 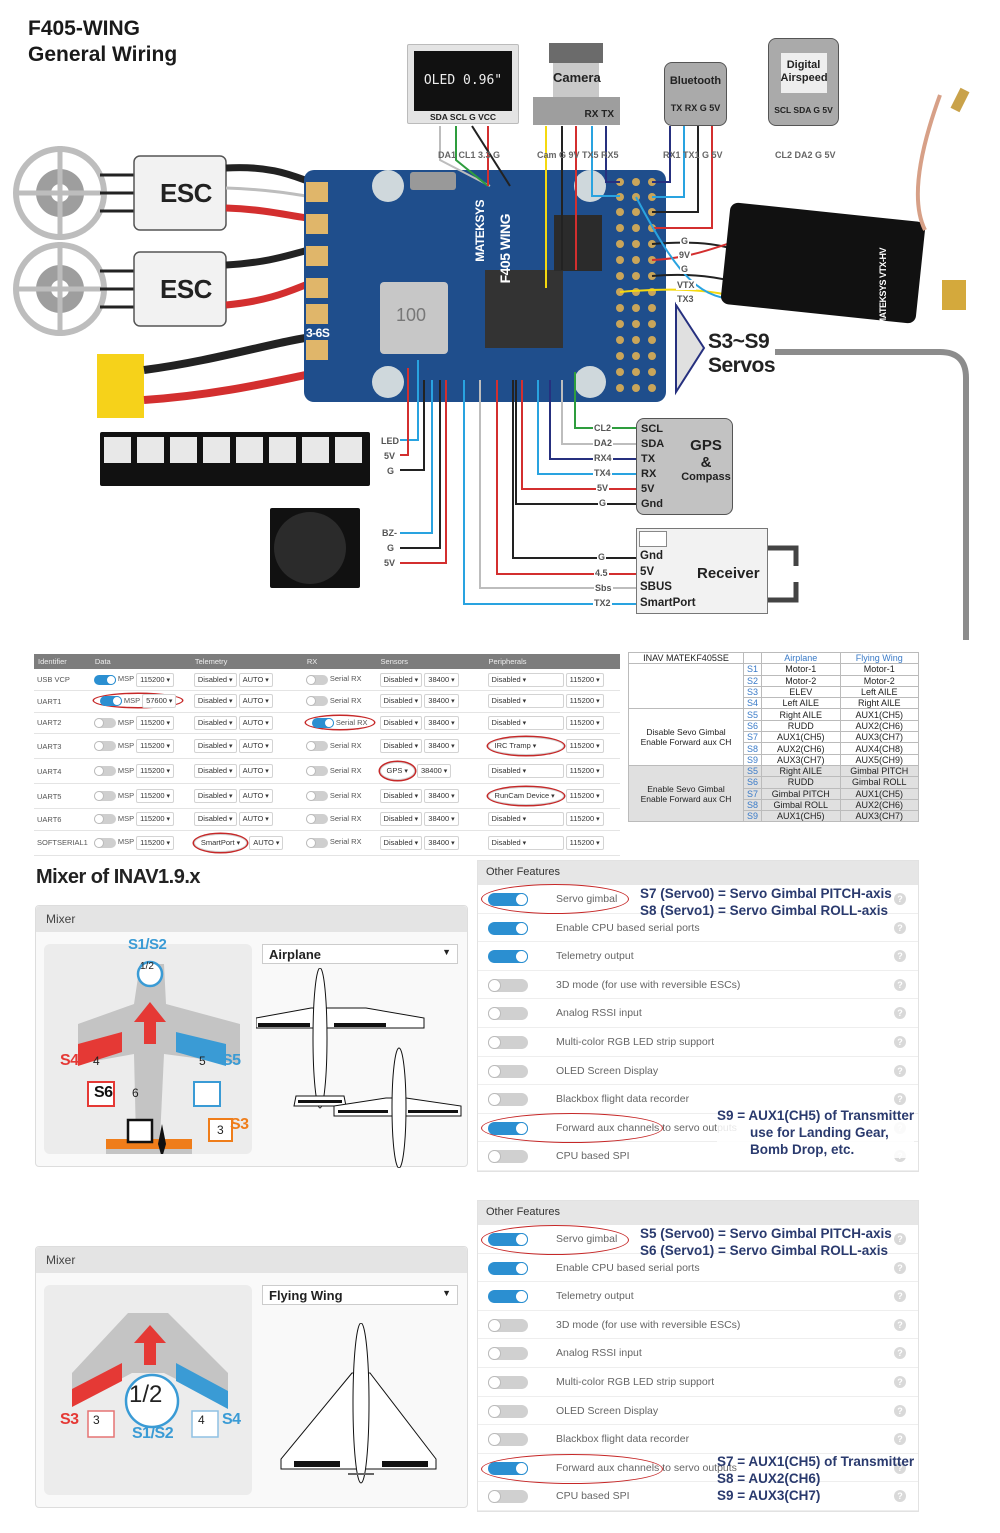 What do you see at coordinates (360, 1295) in the screenshot?
I see `mixer-type-select: Flying Wing ▼` at bounding box center [360, 1295].